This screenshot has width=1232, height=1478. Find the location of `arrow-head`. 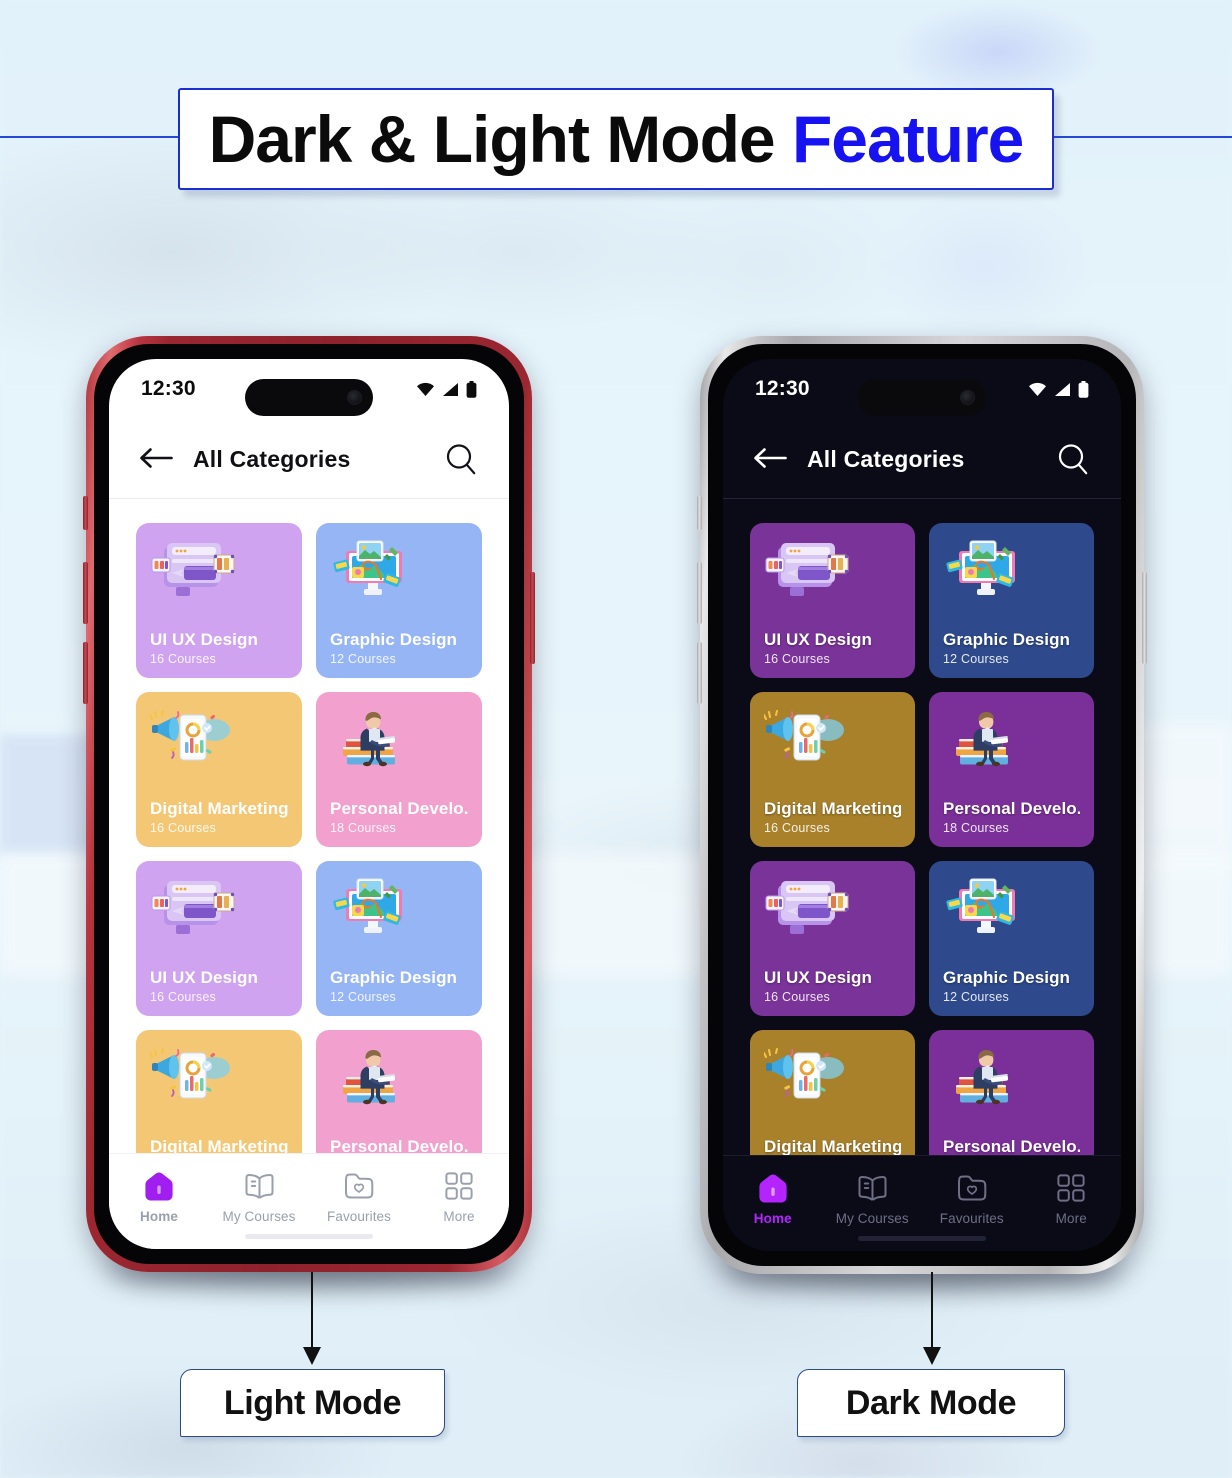

arrow-head is located at coordinates (312, 1356).